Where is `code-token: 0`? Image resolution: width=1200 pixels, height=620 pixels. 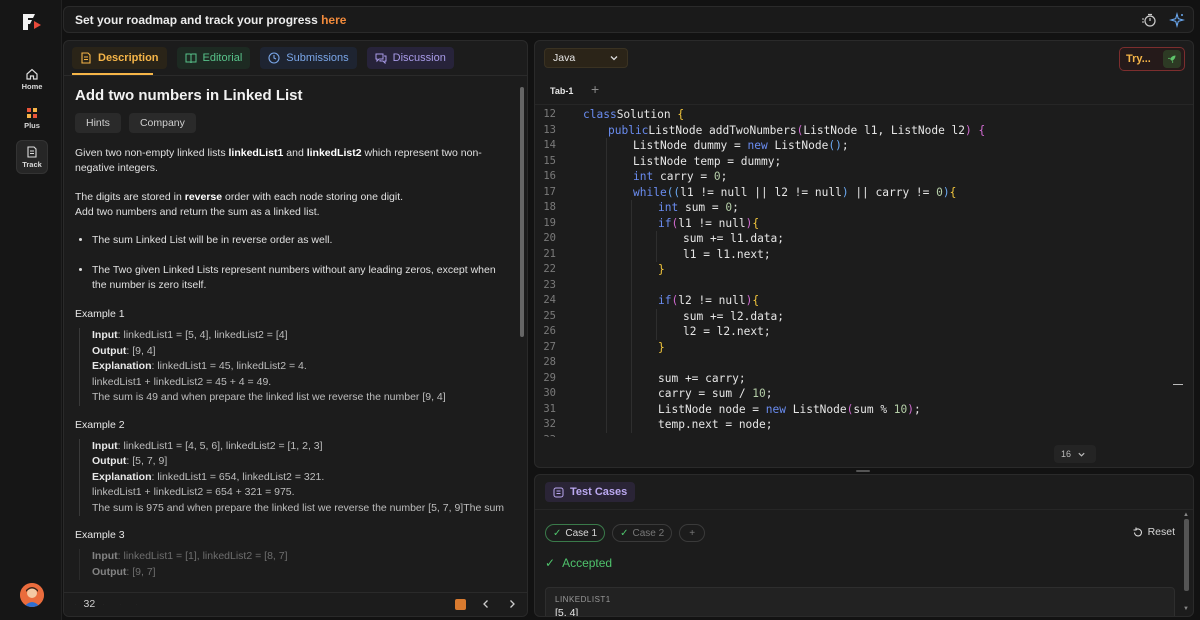 code-token: 0 is located at coordinates (717, 176).